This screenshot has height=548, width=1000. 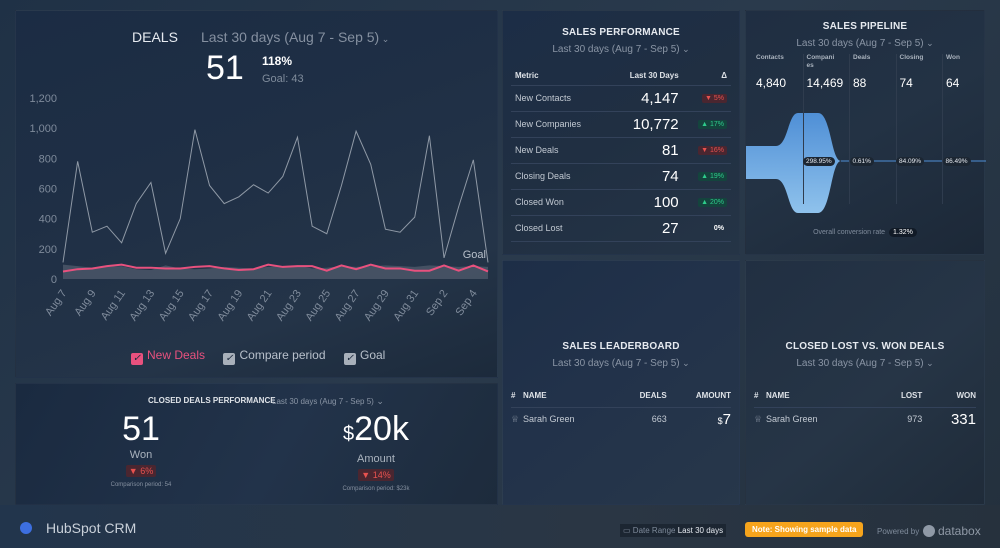 I want to click on stage-label: Closing, so click(x=911, y=57).